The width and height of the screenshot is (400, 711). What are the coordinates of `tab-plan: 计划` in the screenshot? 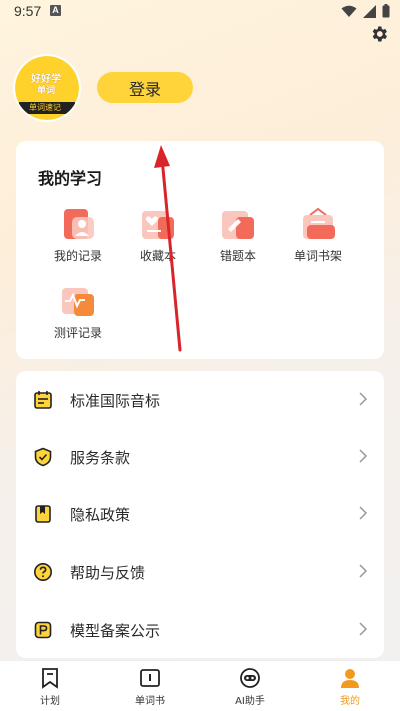 It's located at (50, 687).